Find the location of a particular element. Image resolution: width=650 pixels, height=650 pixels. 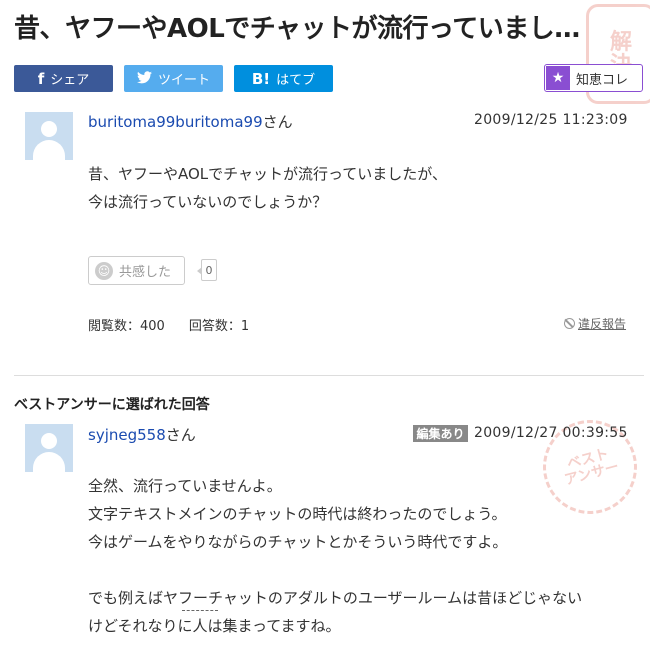

answerer-honorific: さん is located at coordinates (180, 435).